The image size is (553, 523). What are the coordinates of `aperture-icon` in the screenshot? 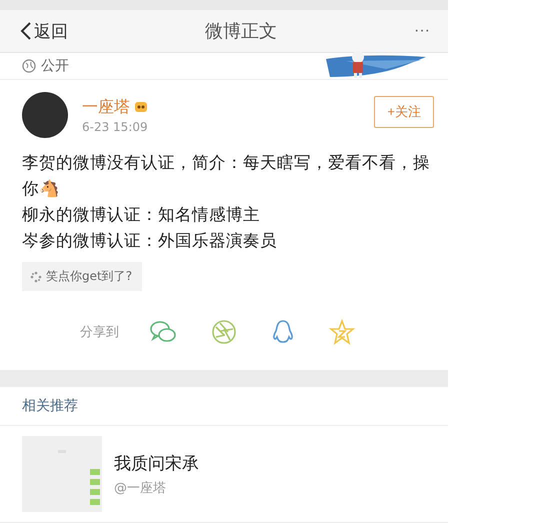 It's located at (224, 332).